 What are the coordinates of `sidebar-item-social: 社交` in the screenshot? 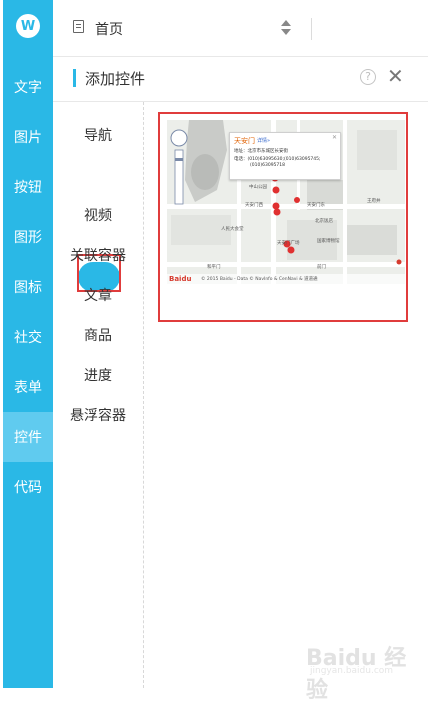 It's located at (28, 337).